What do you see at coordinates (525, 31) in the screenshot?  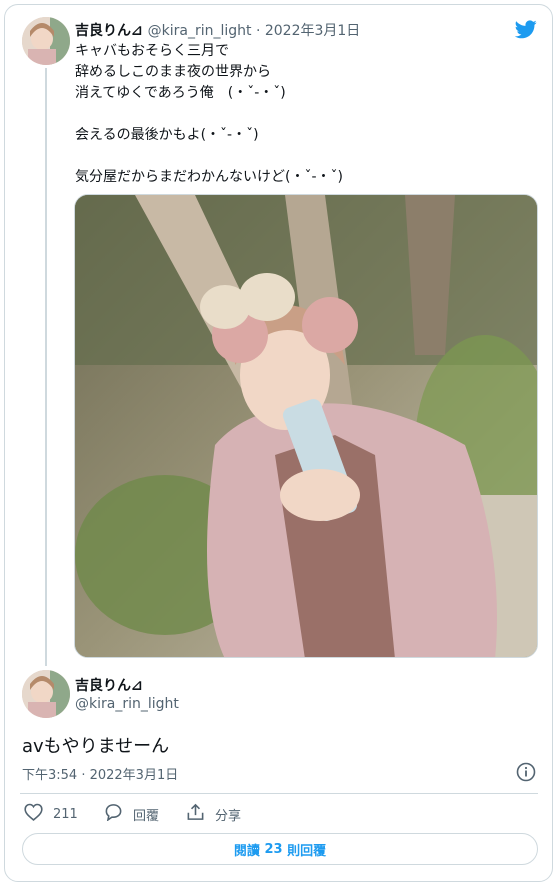 I see `twitter-bird-icon` at bounding box center [525, 31].